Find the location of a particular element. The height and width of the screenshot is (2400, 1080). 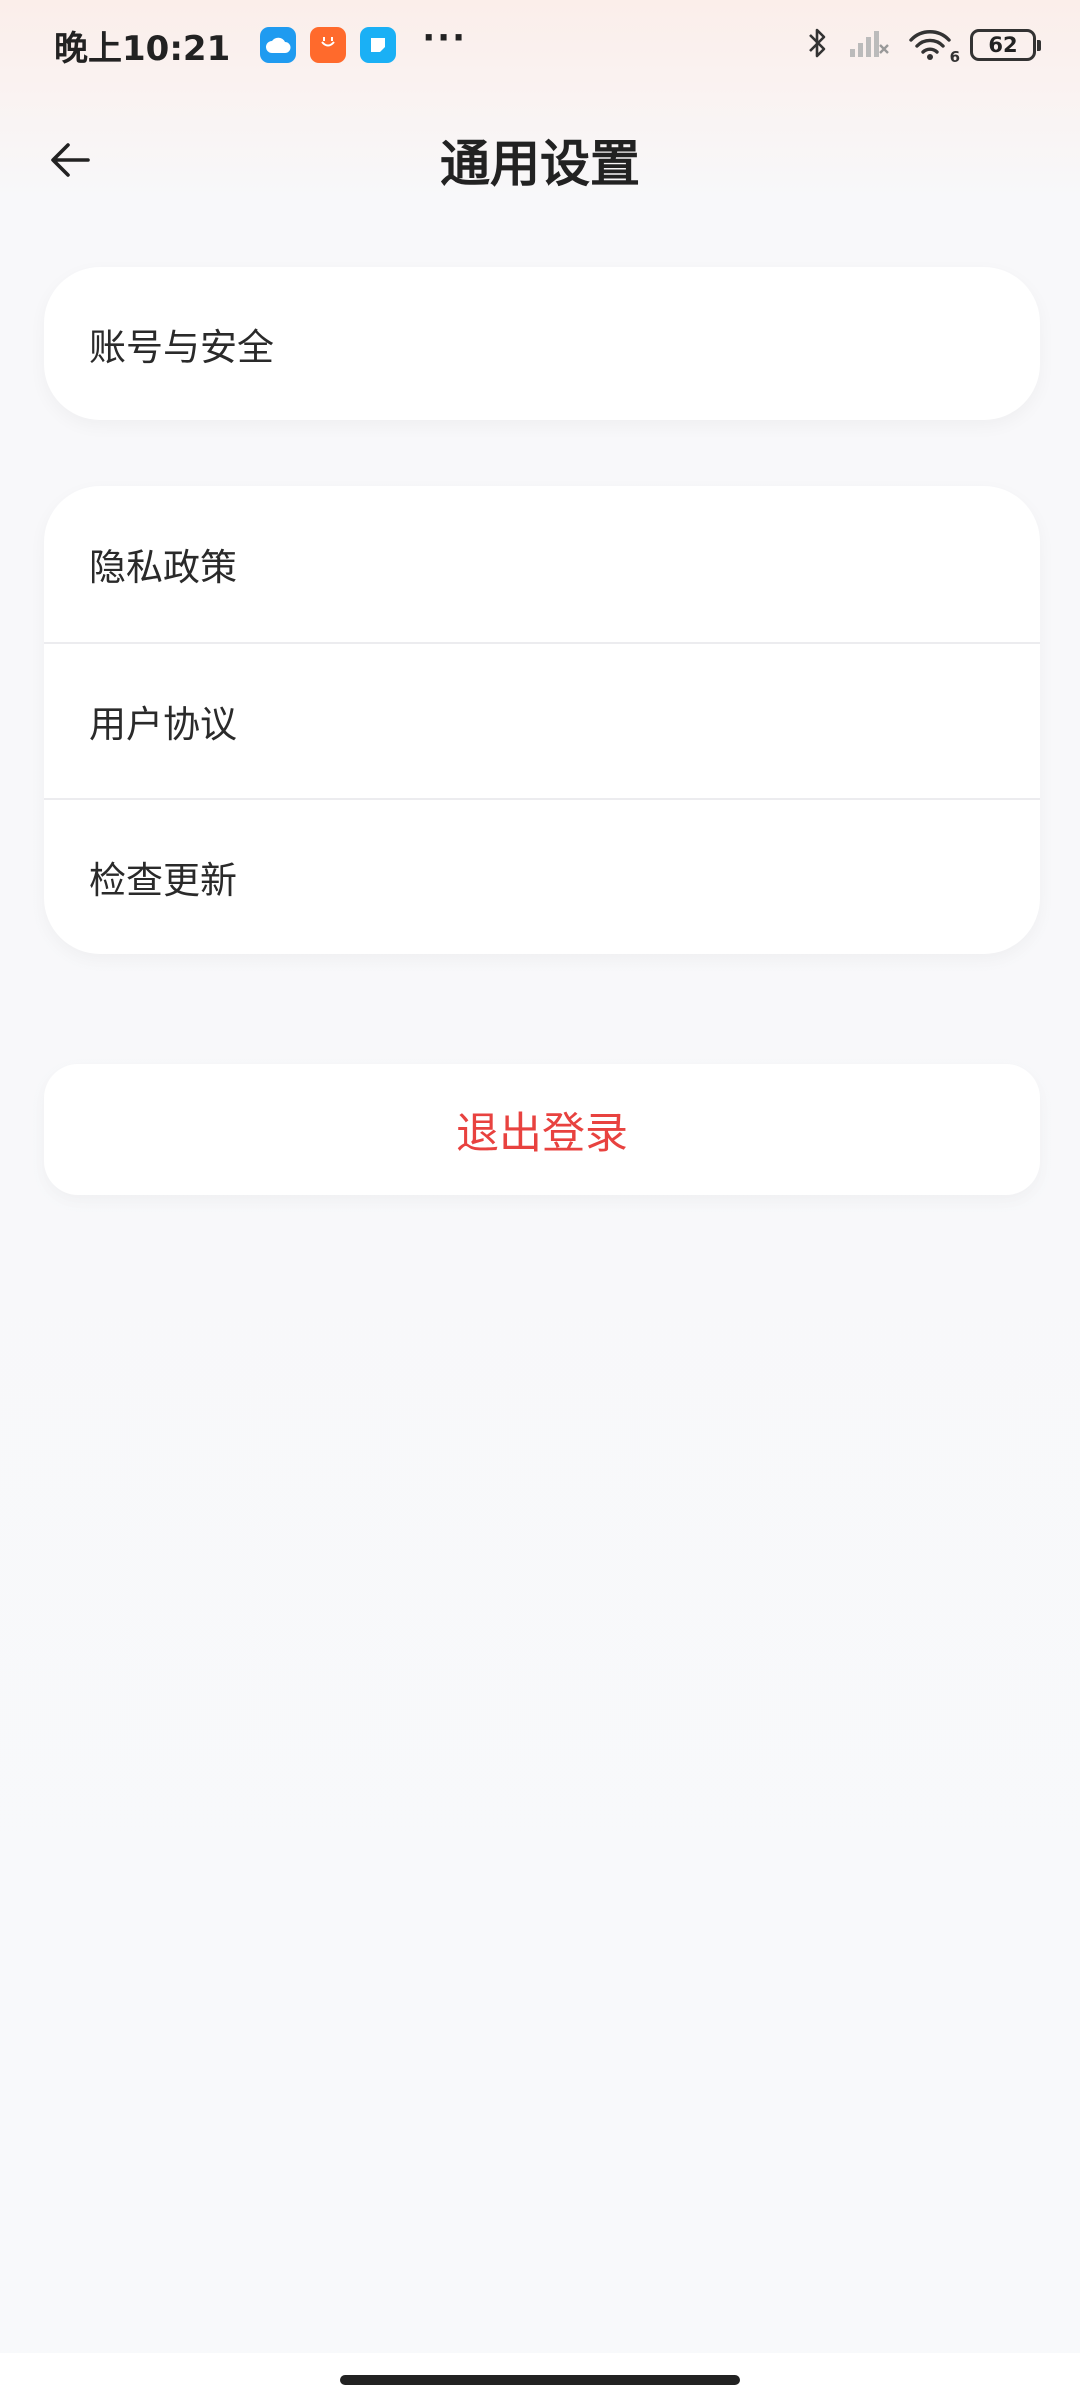

account-section: 账号与安全 is located at coordinates (542, 343).